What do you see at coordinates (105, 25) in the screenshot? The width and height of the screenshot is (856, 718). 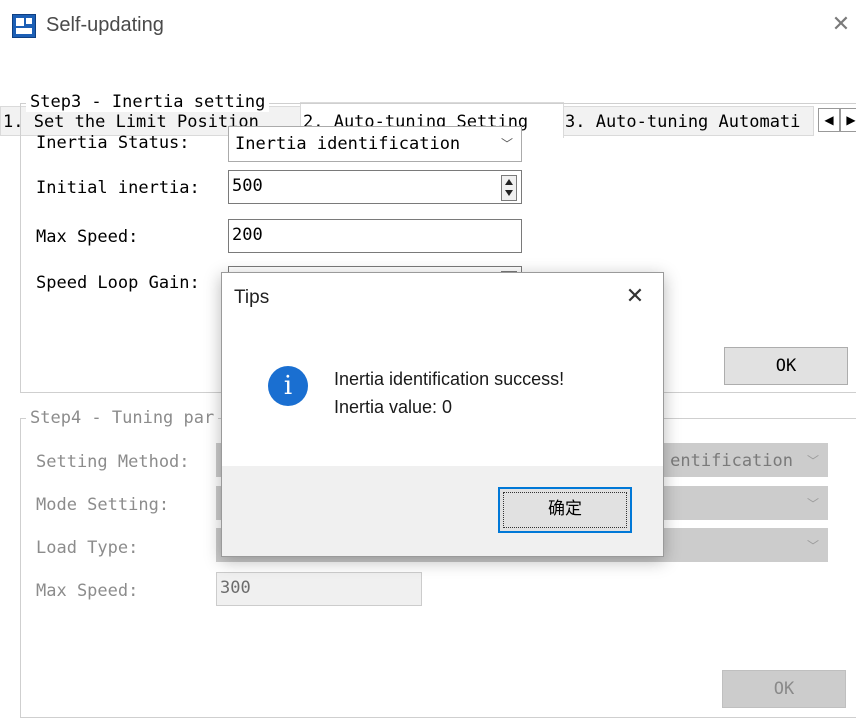 I see `window-title: Self-updating` at bounding box center [105, 25].